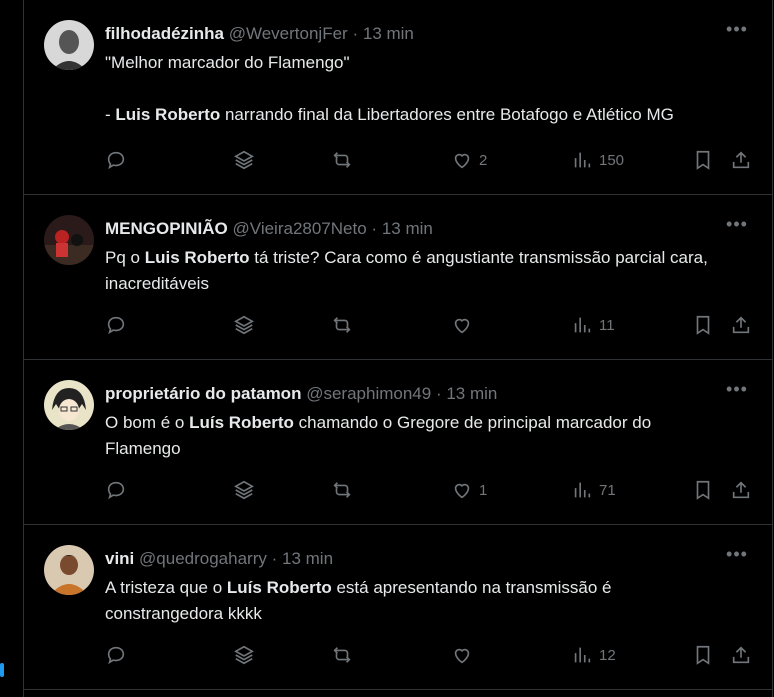 The height and width of the screenshot is (697, 774). What do you see at coordinates (607, 655) in the screenshot?
I see `view-count: 12` at bounding box center [607, 655].